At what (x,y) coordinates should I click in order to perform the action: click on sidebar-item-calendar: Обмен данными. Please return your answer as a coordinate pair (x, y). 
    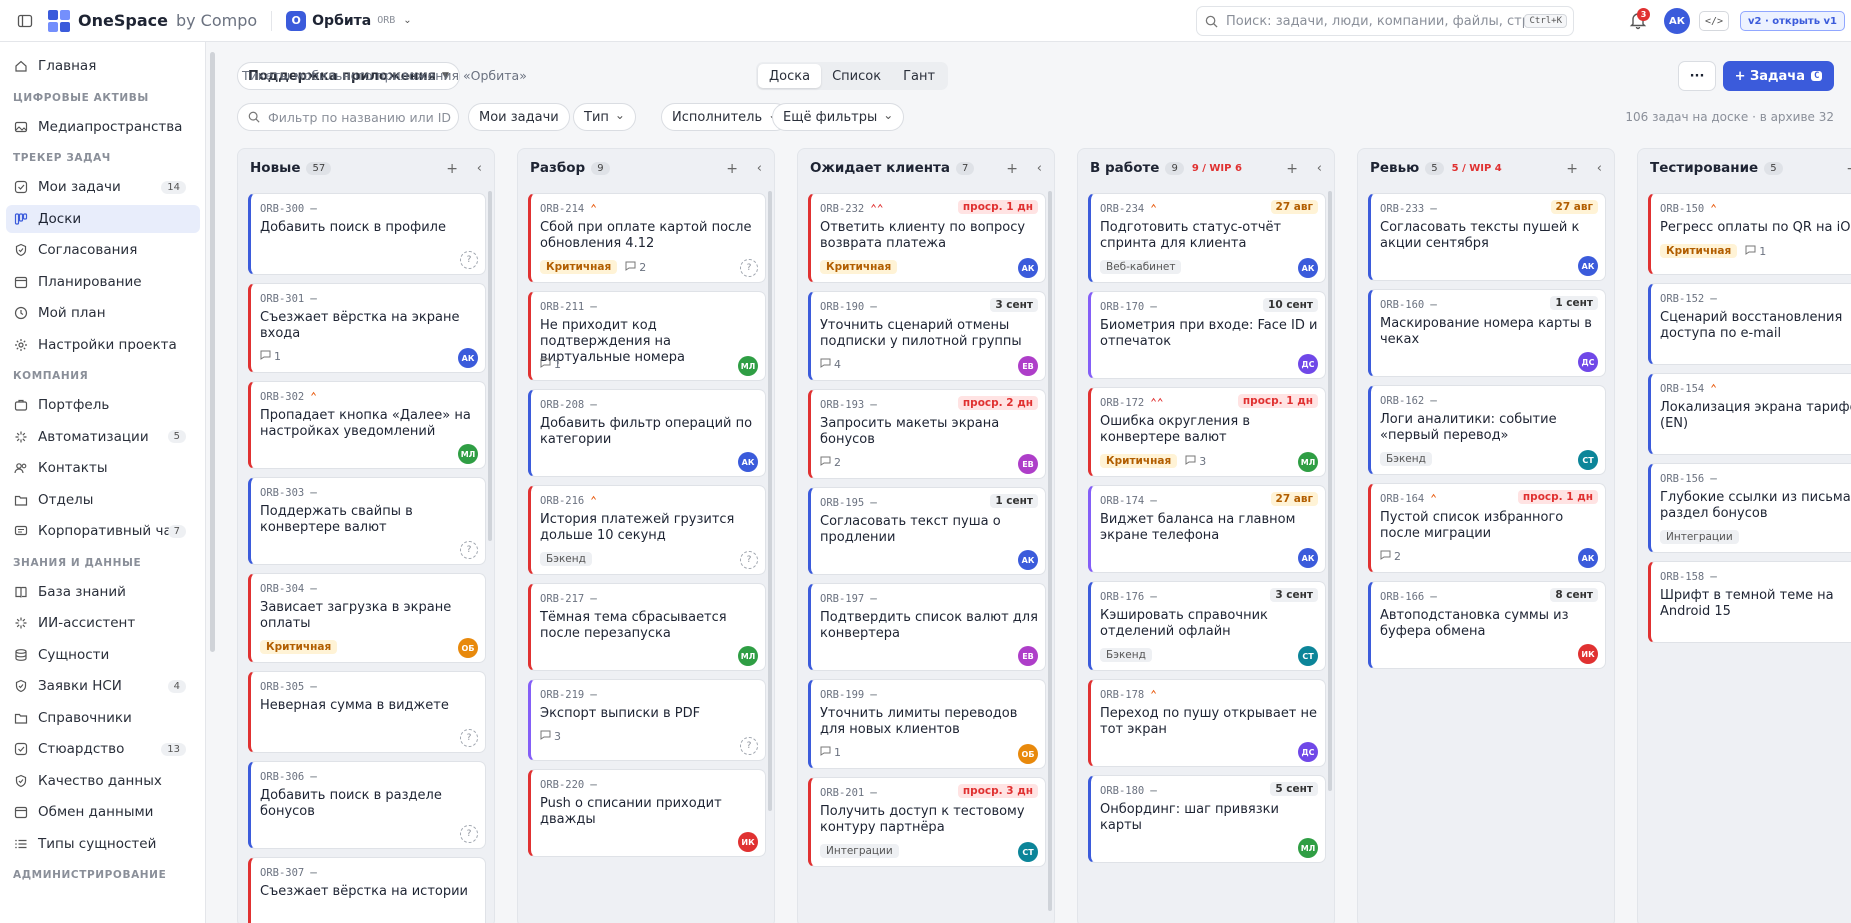
    Looking at the image, I should click on (103, 812).